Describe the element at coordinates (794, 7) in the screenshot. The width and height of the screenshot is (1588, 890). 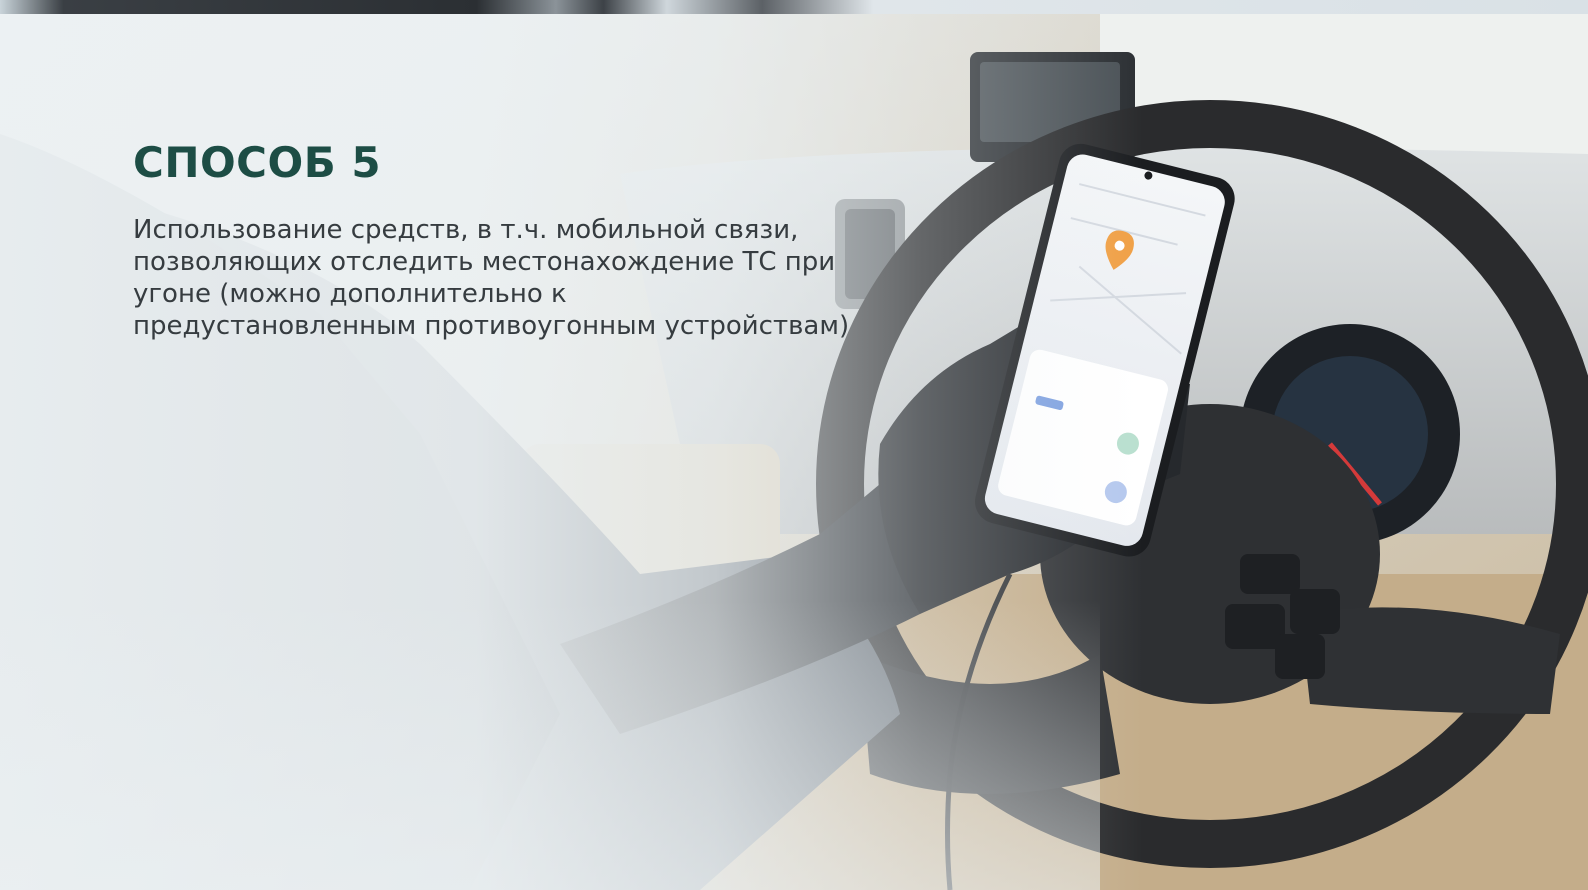
I see `top-image-strip` at that location.